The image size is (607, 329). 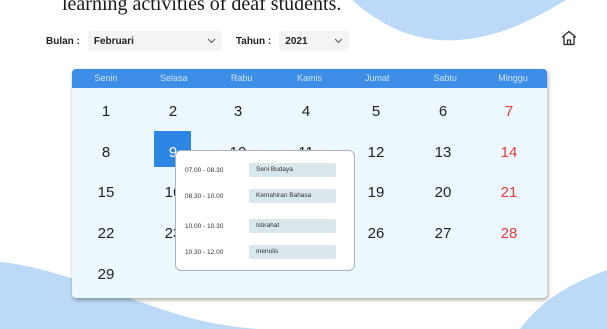 I want to click on weekday-label: Kamis, so click(x=309, y=78).